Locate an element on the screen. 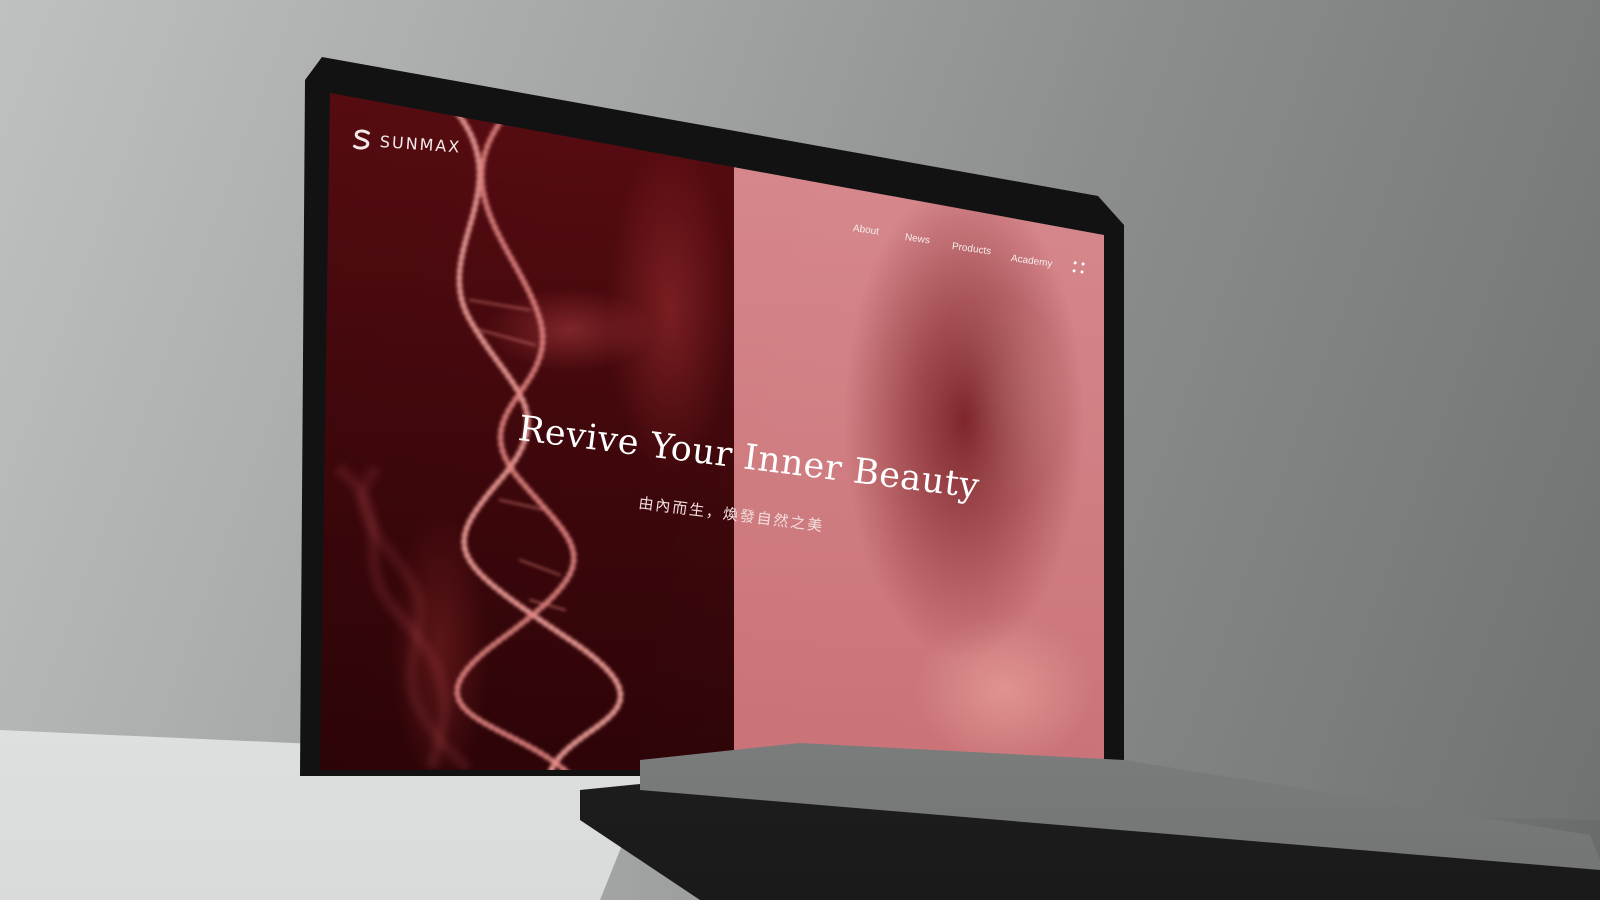  s-logo-icon is located at coordinates (361, 139).